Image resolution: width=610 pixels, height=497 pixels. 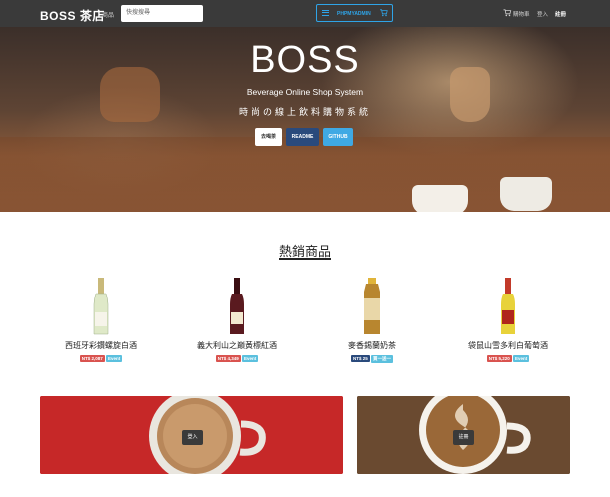 I want to click on price-badge: NT$ 2,087, so click(x=92, y=358).